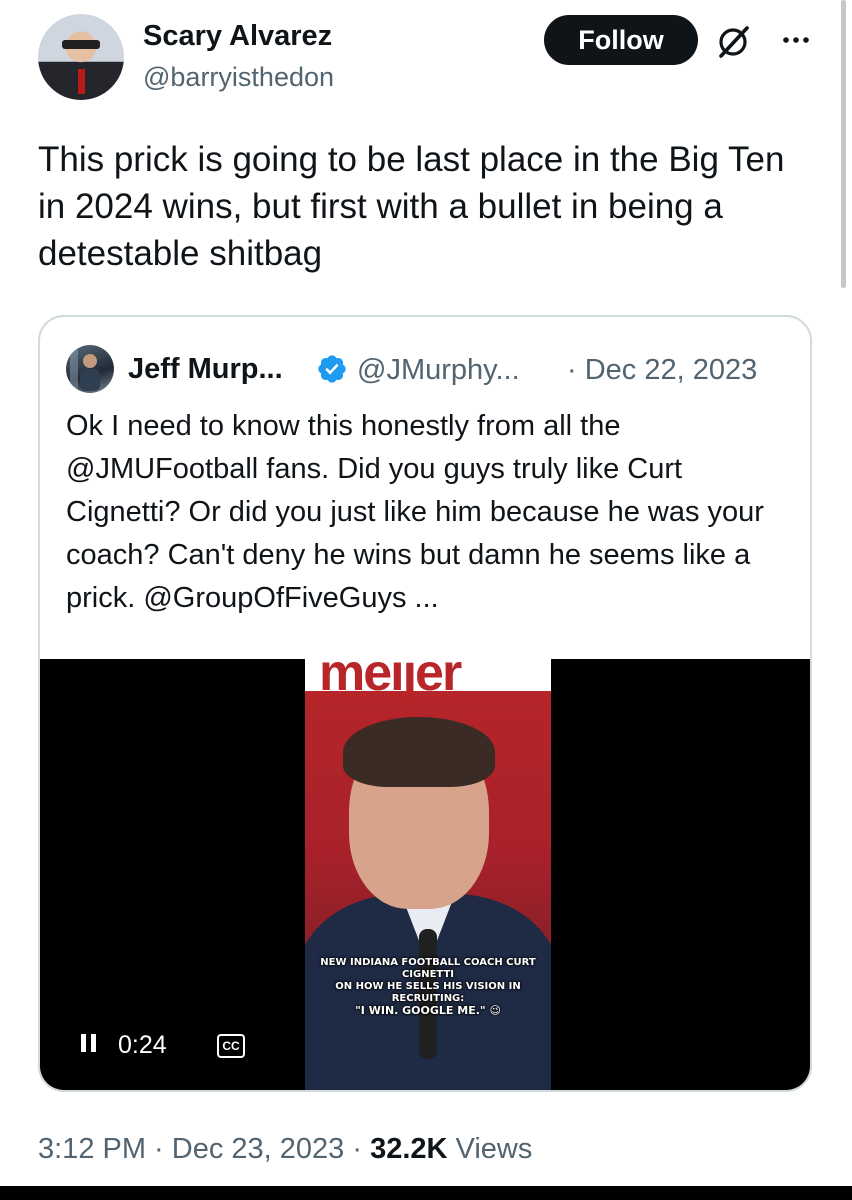 The width and height of the screenshot is (852, 1200). What do you see at coordinates (81, 44) in the screenshot?
I see `avatar-glasses` at bounding box center [81, 44].